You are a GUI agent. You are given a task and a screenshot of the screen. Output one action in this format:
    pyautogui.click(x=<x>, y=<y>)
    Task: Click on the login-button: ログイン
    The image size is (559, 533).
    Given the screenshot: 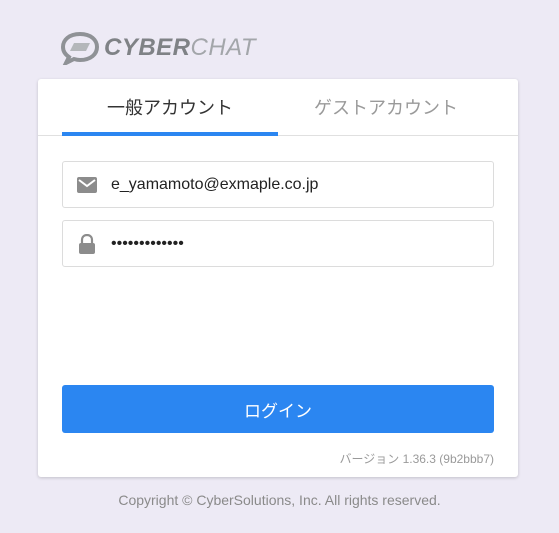 What is the action you would take?
    pyautogui.click(x=278, y=409)
    